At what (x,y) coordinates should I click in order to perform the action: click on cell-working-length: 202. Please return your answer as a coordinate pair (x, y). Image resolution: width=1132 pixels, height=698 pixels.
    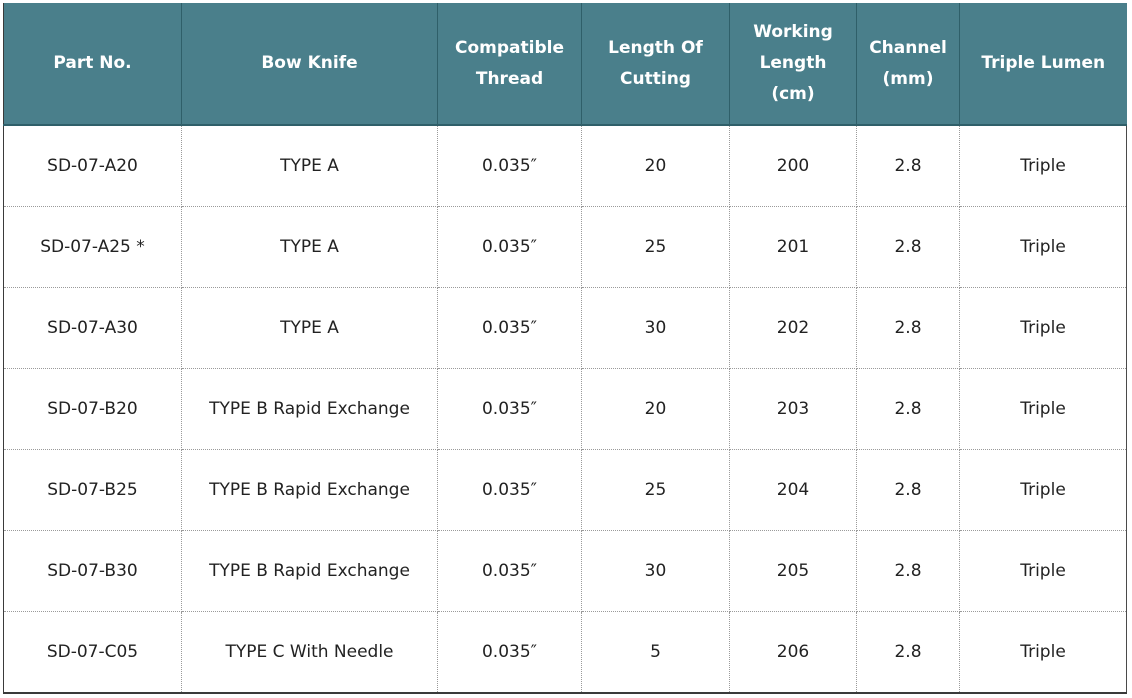
    Looking at the image, I should click on (793, 328).